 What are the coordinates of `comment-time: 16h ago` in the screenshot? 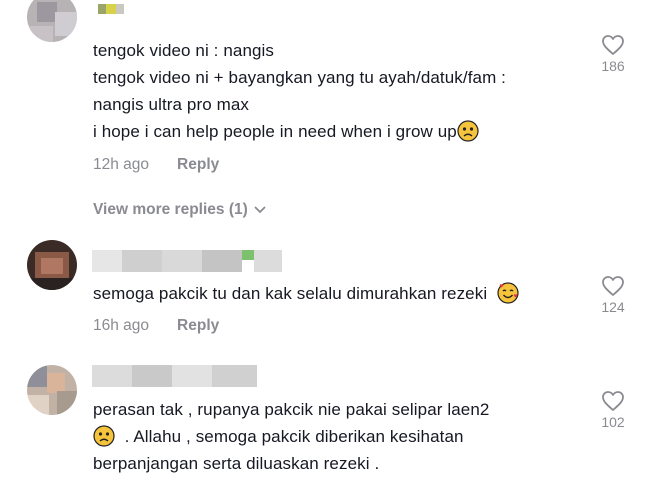 It's located at (121, 325).